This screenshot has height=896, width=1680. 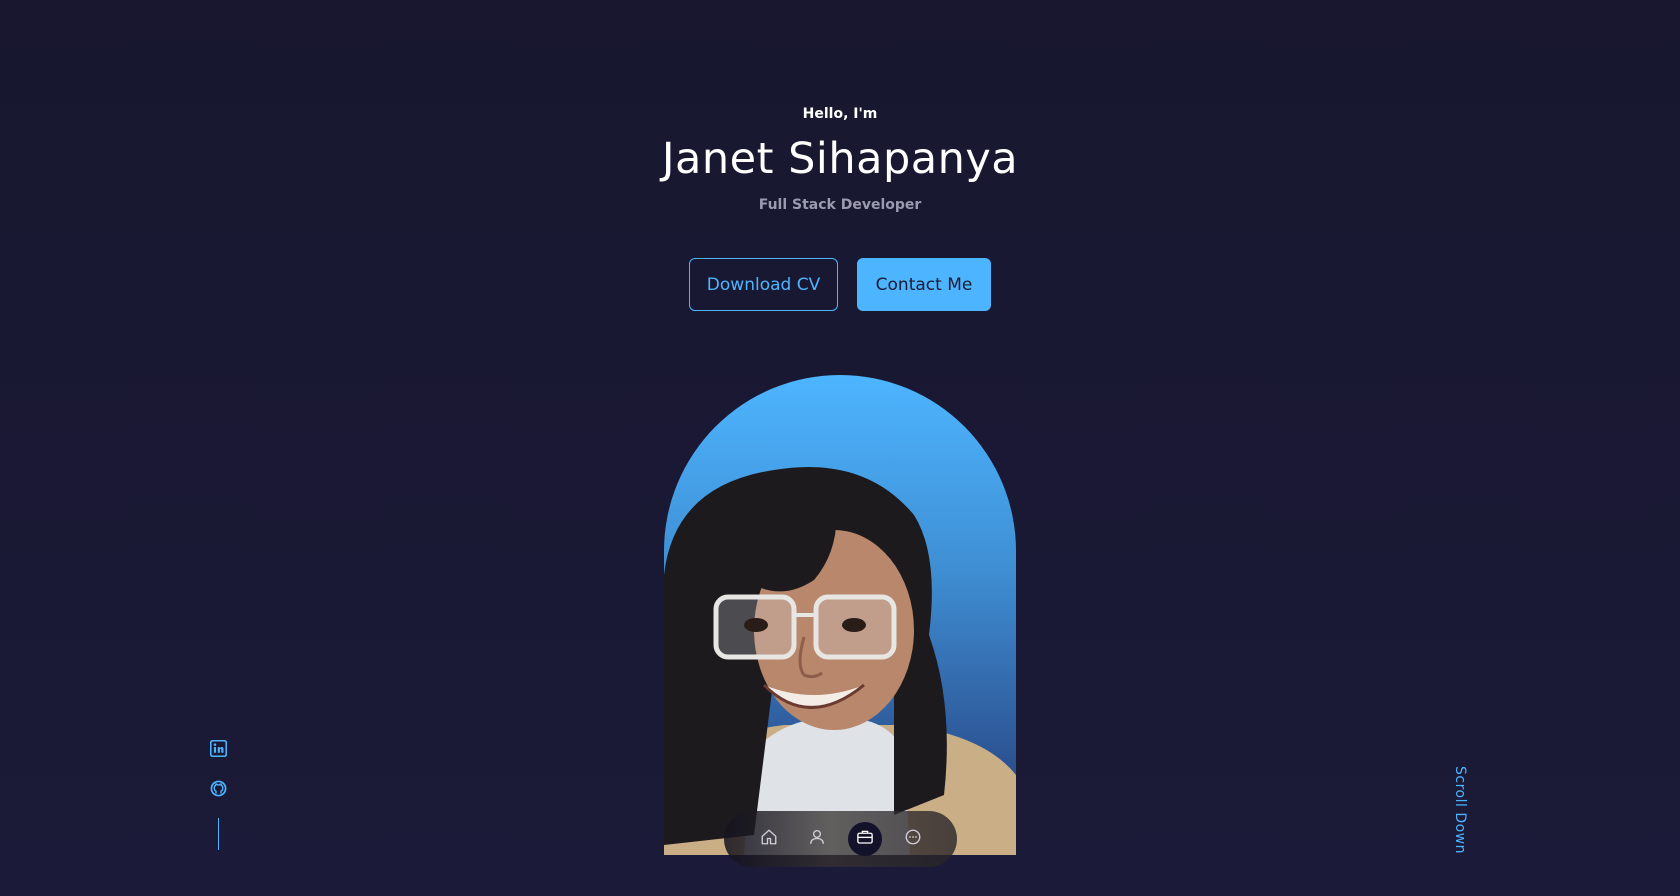 I want to click on download-cv-button: Download CV, so click(x=763, y=284).